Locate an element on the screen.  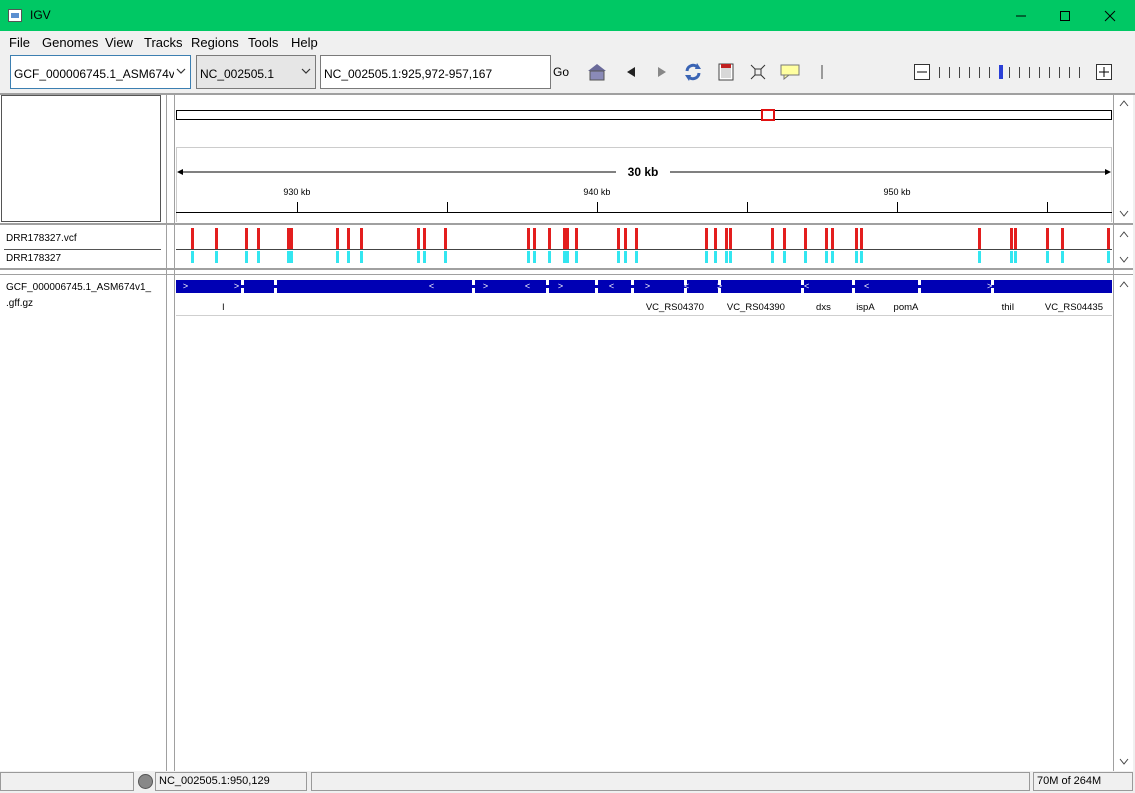
chromosome-dropdown: NC_002505.1 is located at coordinates (256, 72).